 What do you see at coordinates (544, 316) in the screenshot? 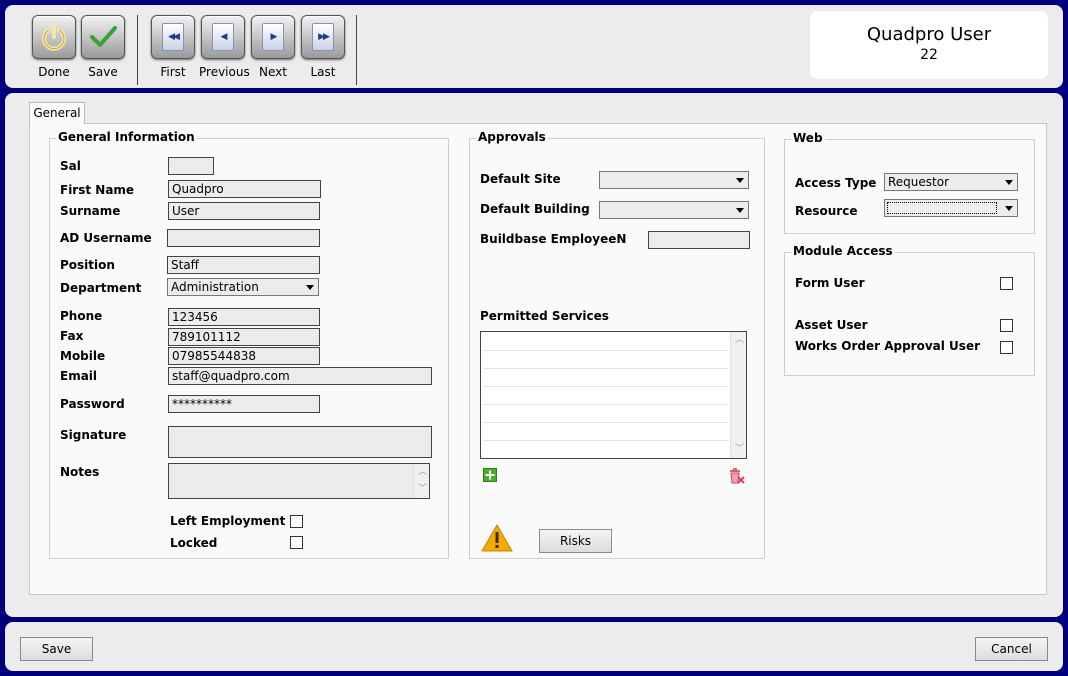
I see `permitted-services-label: Permitted Services` at bounding box center [544, 316].